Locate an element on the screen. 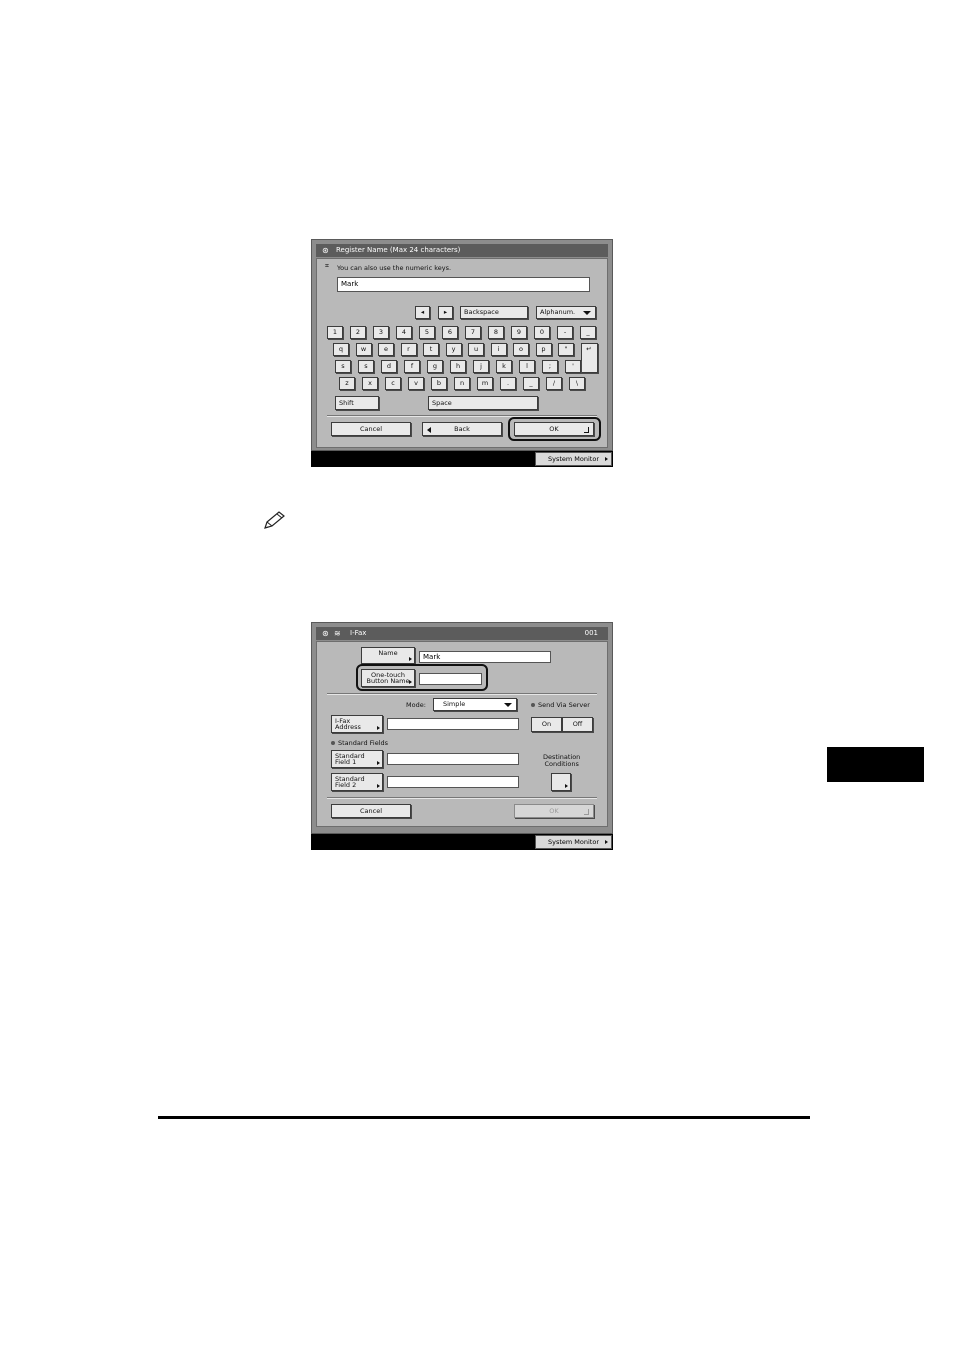 This screenshot has height=1350, width=954. mode-select: Alphanum. is located at coordinates (566, 312).